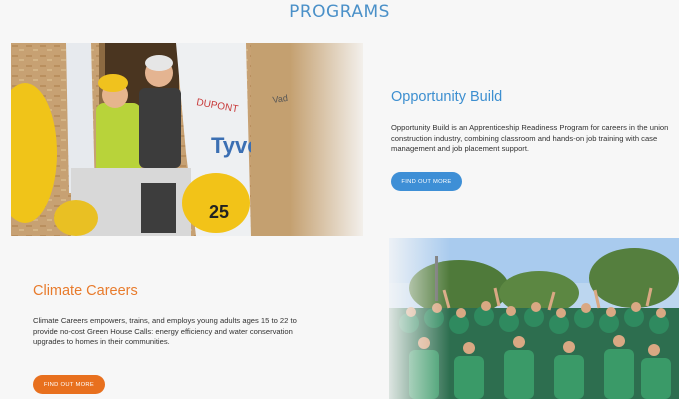 The width and height of the screenshot is (679, 399). What do you see at coordinates (426, 181) in the screenshot?
I see `opportunity-build-find-out-more-button: FIND OUT MORE` at bounding box center [426, 181].